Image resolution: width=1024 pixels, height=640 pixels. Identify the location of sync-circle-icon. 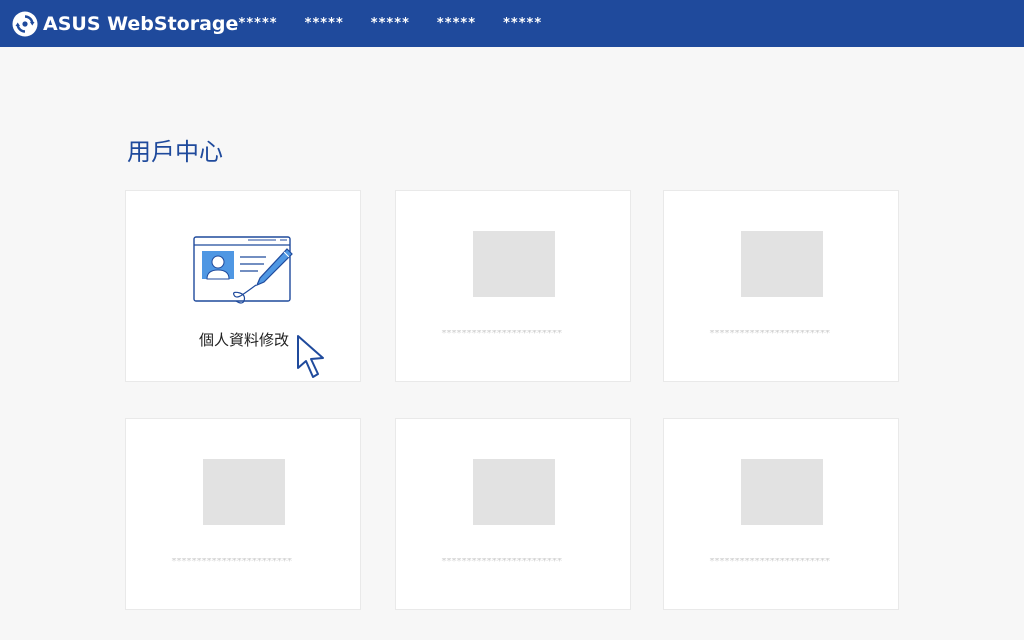
(25, 24).